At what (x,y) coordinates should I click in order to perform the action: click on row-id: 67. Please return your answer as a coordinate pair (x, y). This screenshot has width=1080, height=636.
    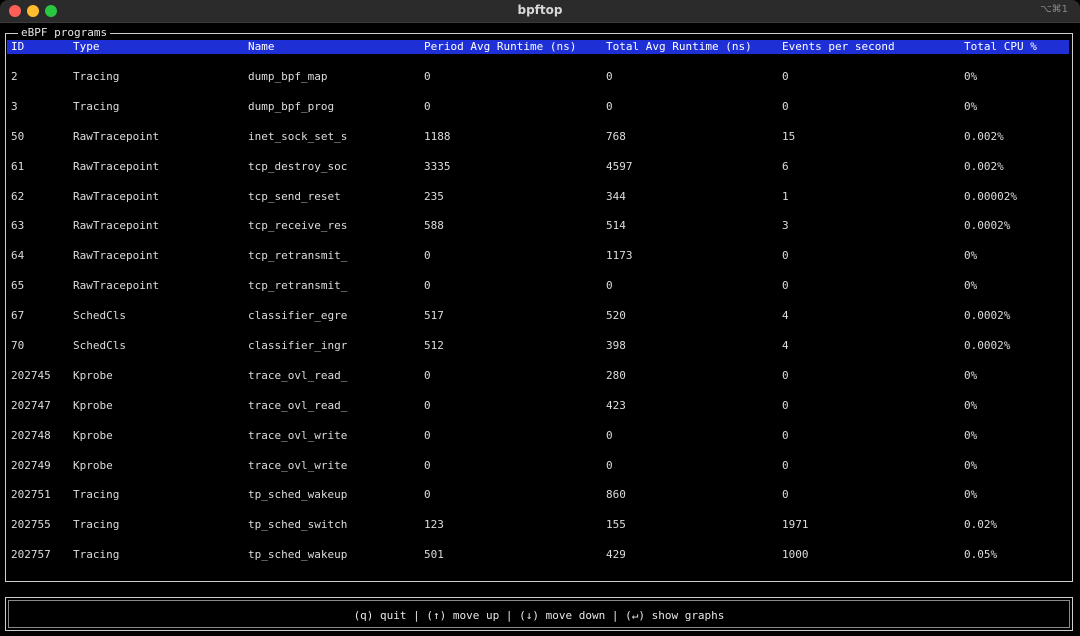
    Looking at the image, I should click on (18, 316).